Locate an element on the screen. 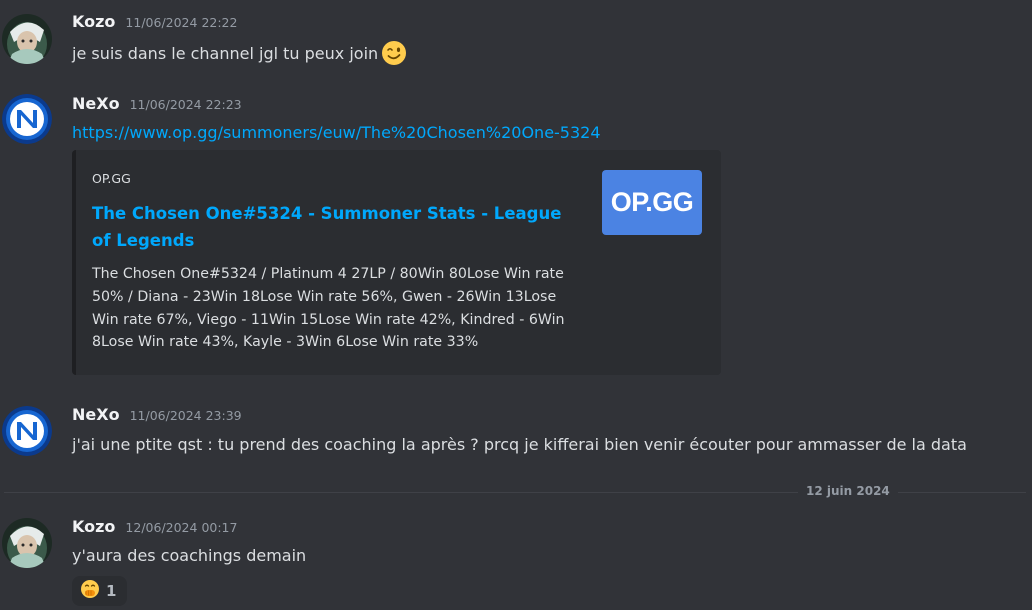 The image size is (1032, 610). reaction-count: 1 is located at coordinates (111, 591).